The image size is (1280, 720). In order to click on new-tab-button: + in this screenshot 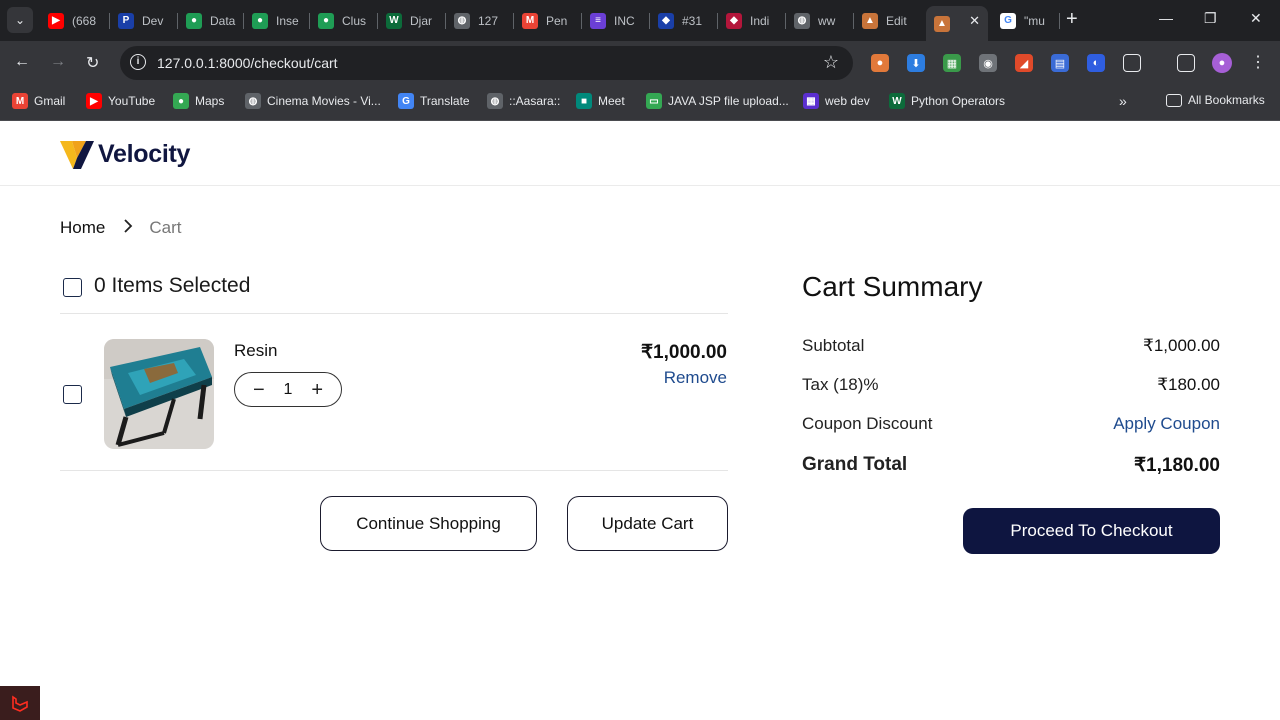, I will do `click(1072, 19)`.